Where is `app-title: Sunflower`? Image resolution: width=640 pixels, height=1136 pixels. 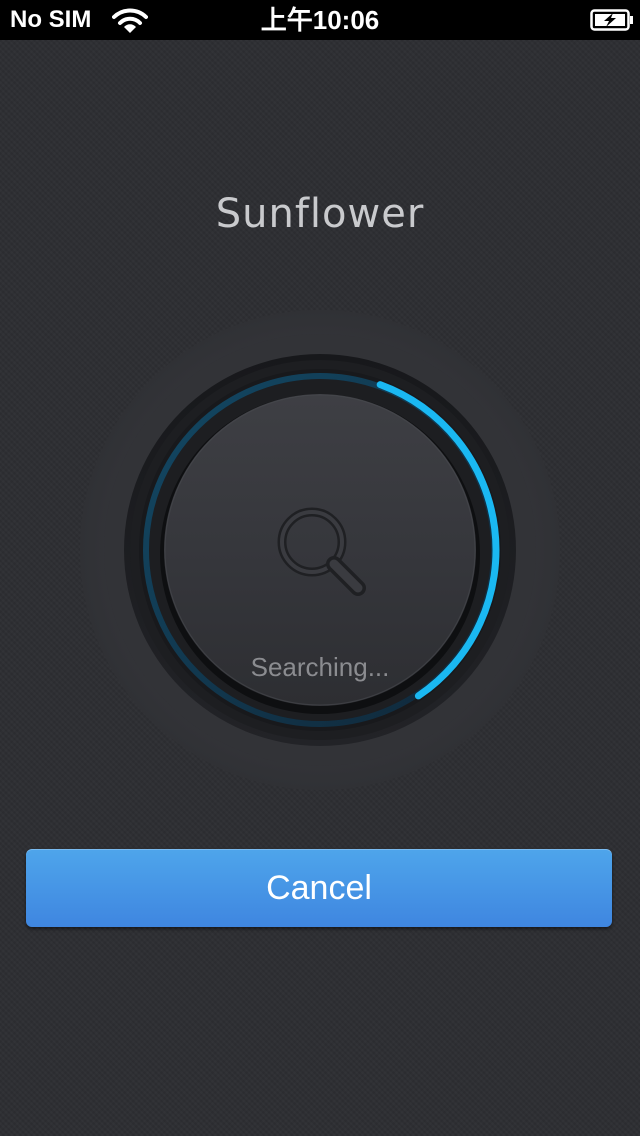
app-title: Sunflower is located at coordinates (320, 214).